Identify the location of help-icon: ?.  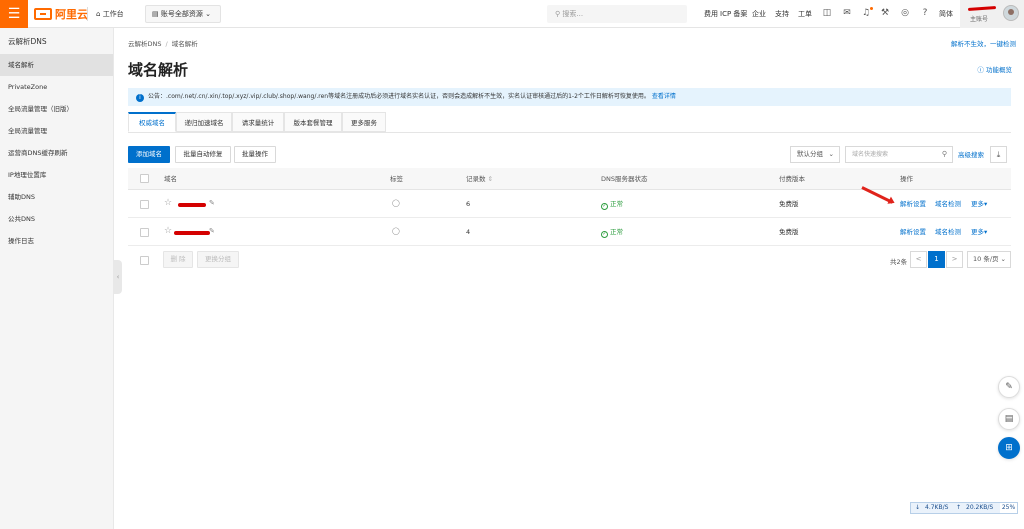
(925, 13).